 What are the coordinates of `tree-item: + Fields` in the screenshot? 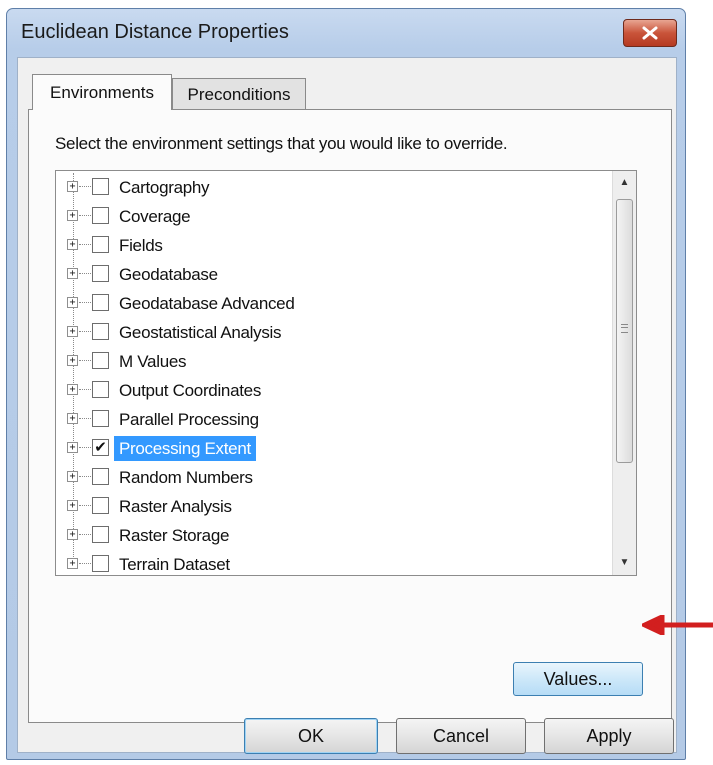 It's located at (336, 245).